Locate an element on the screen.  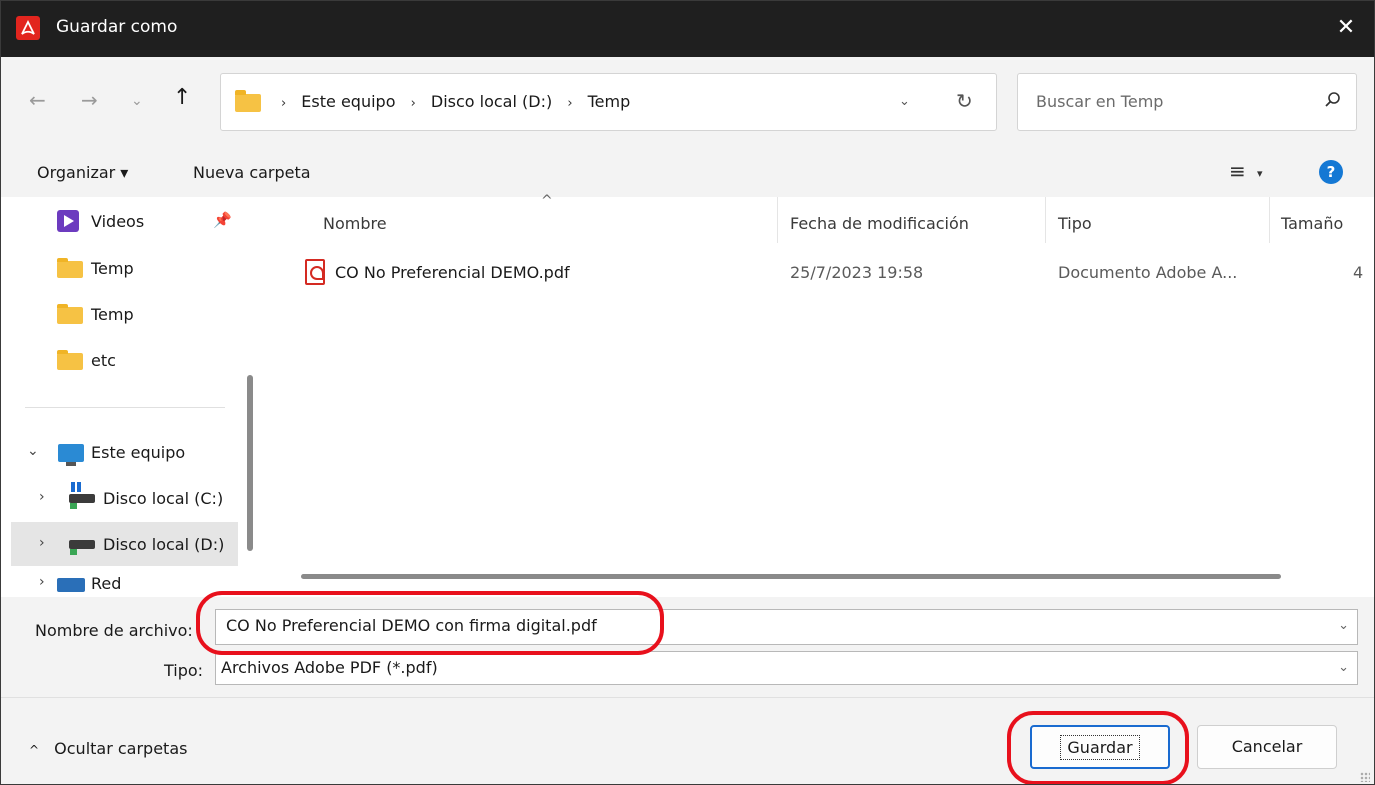
sidebar-item-videos: Videos 📌 is located at coordinates (121, 221).